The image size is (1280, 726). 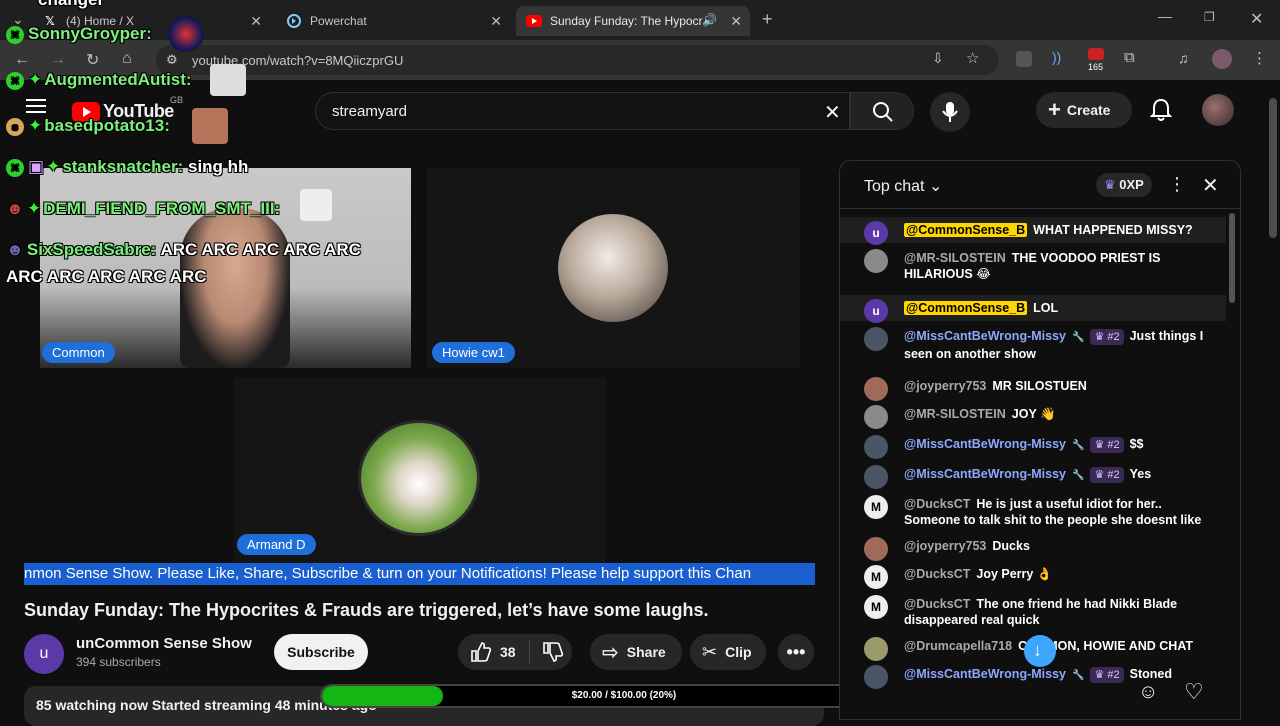 What do you see at coordinates (1183, 58) in the screenshot?
I see `media-control-icon: ♫` at bounding box center [1183, 58].